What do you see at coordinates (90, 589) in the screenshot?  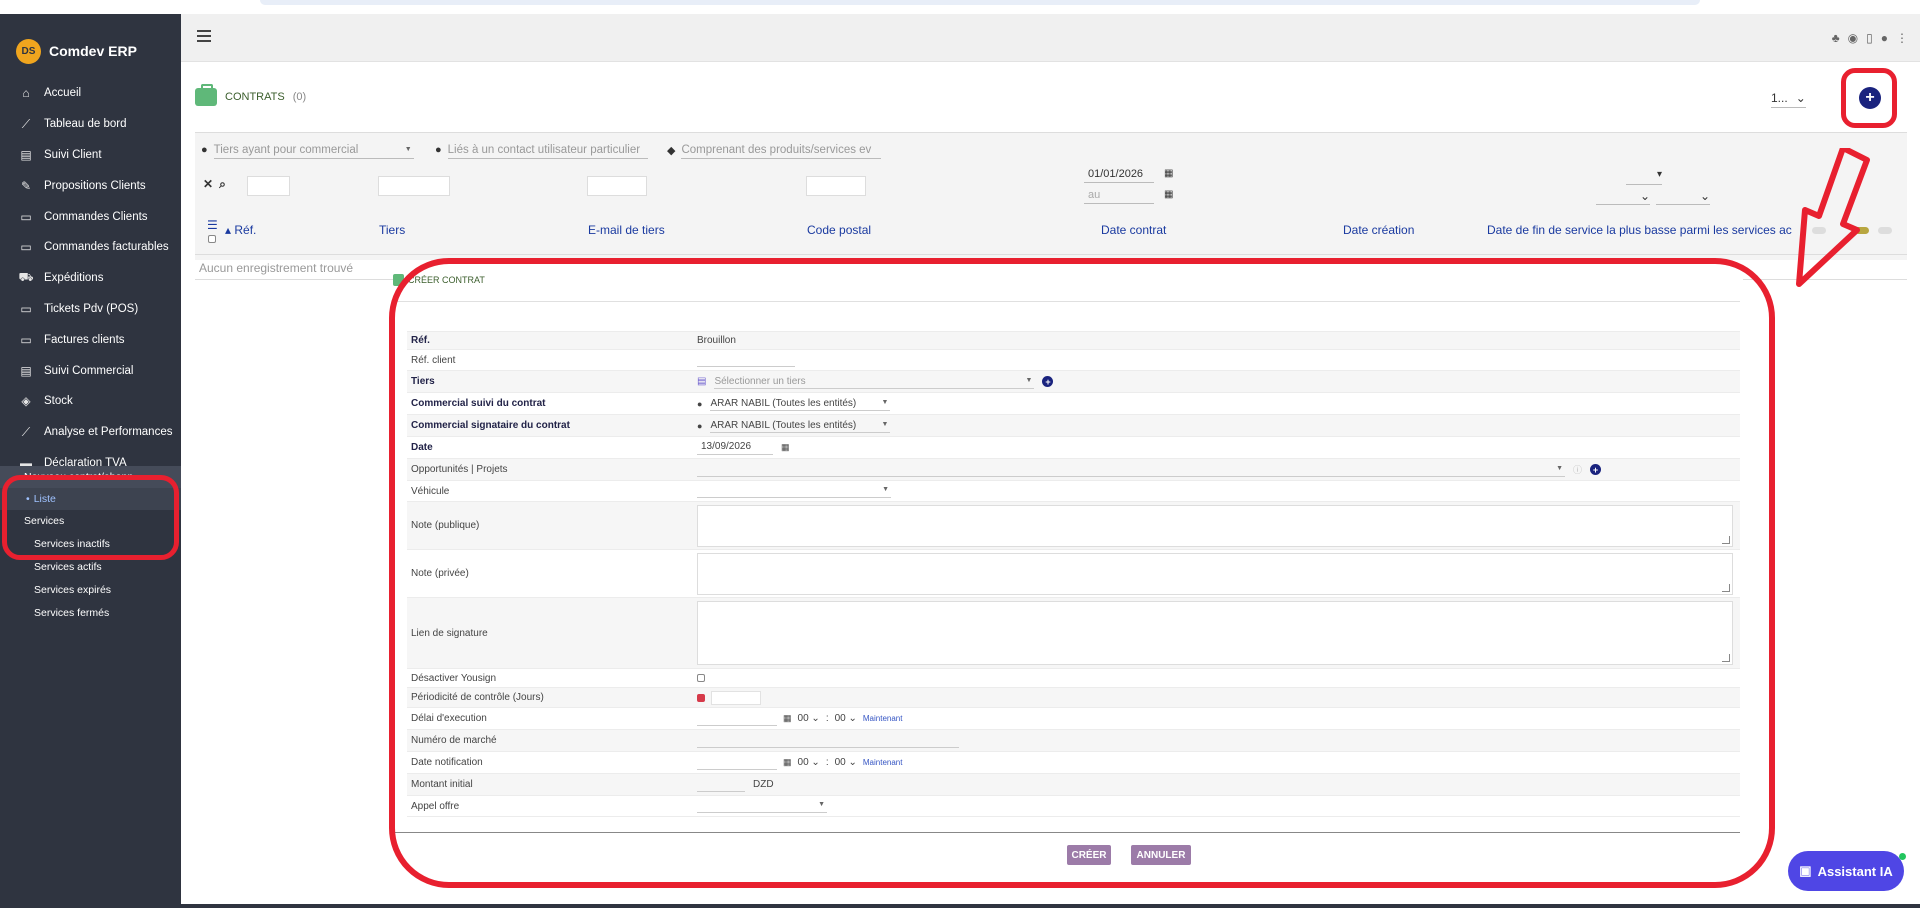 I see `sidebar-service-2: Services expirés` at bounding box center [90, 589].